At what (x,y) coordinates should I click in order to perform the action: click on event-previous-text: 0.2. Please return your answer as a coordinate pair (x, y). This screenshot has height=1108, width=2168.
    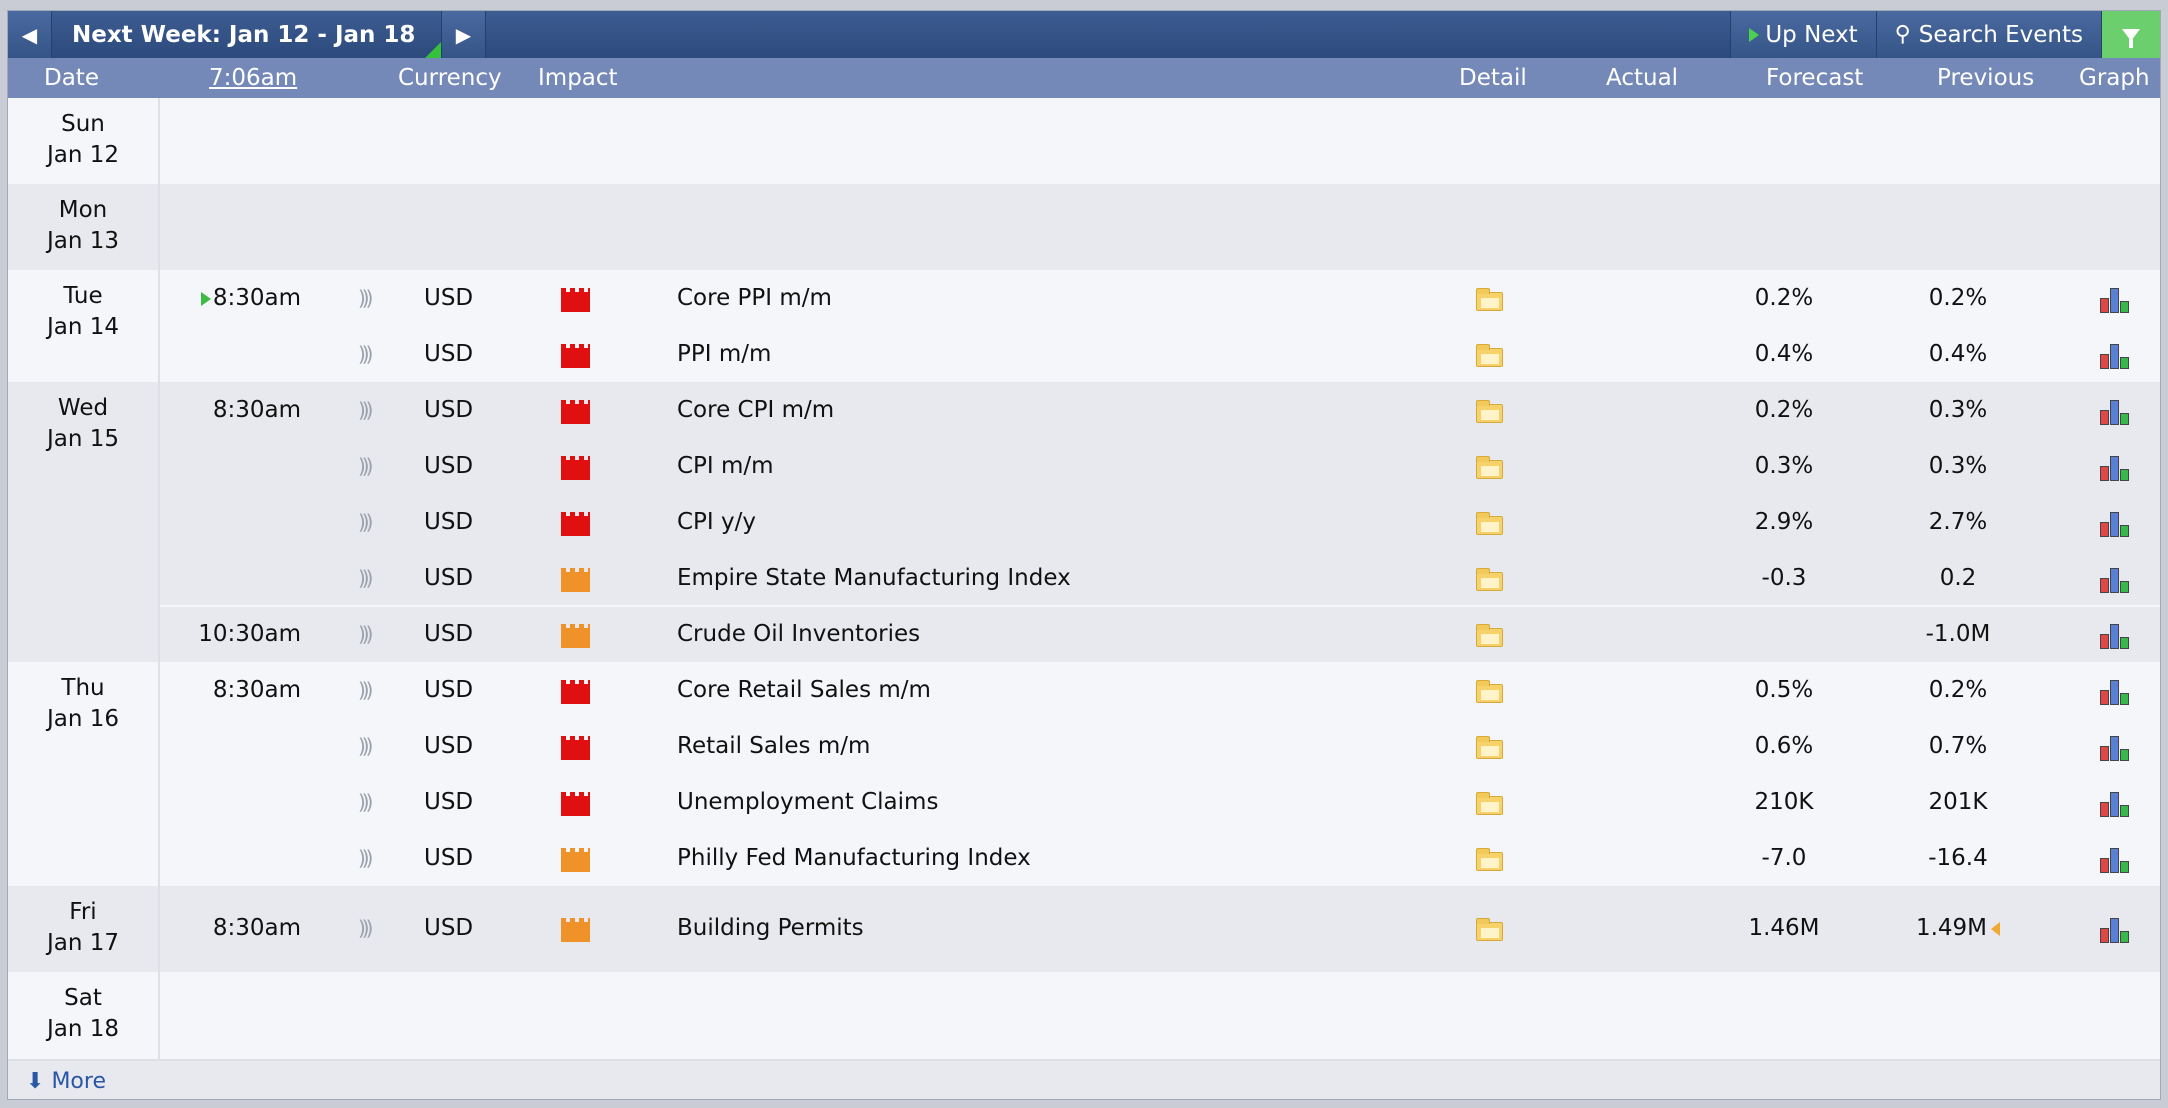
    Looking at the image, I should click on (1958, 578).